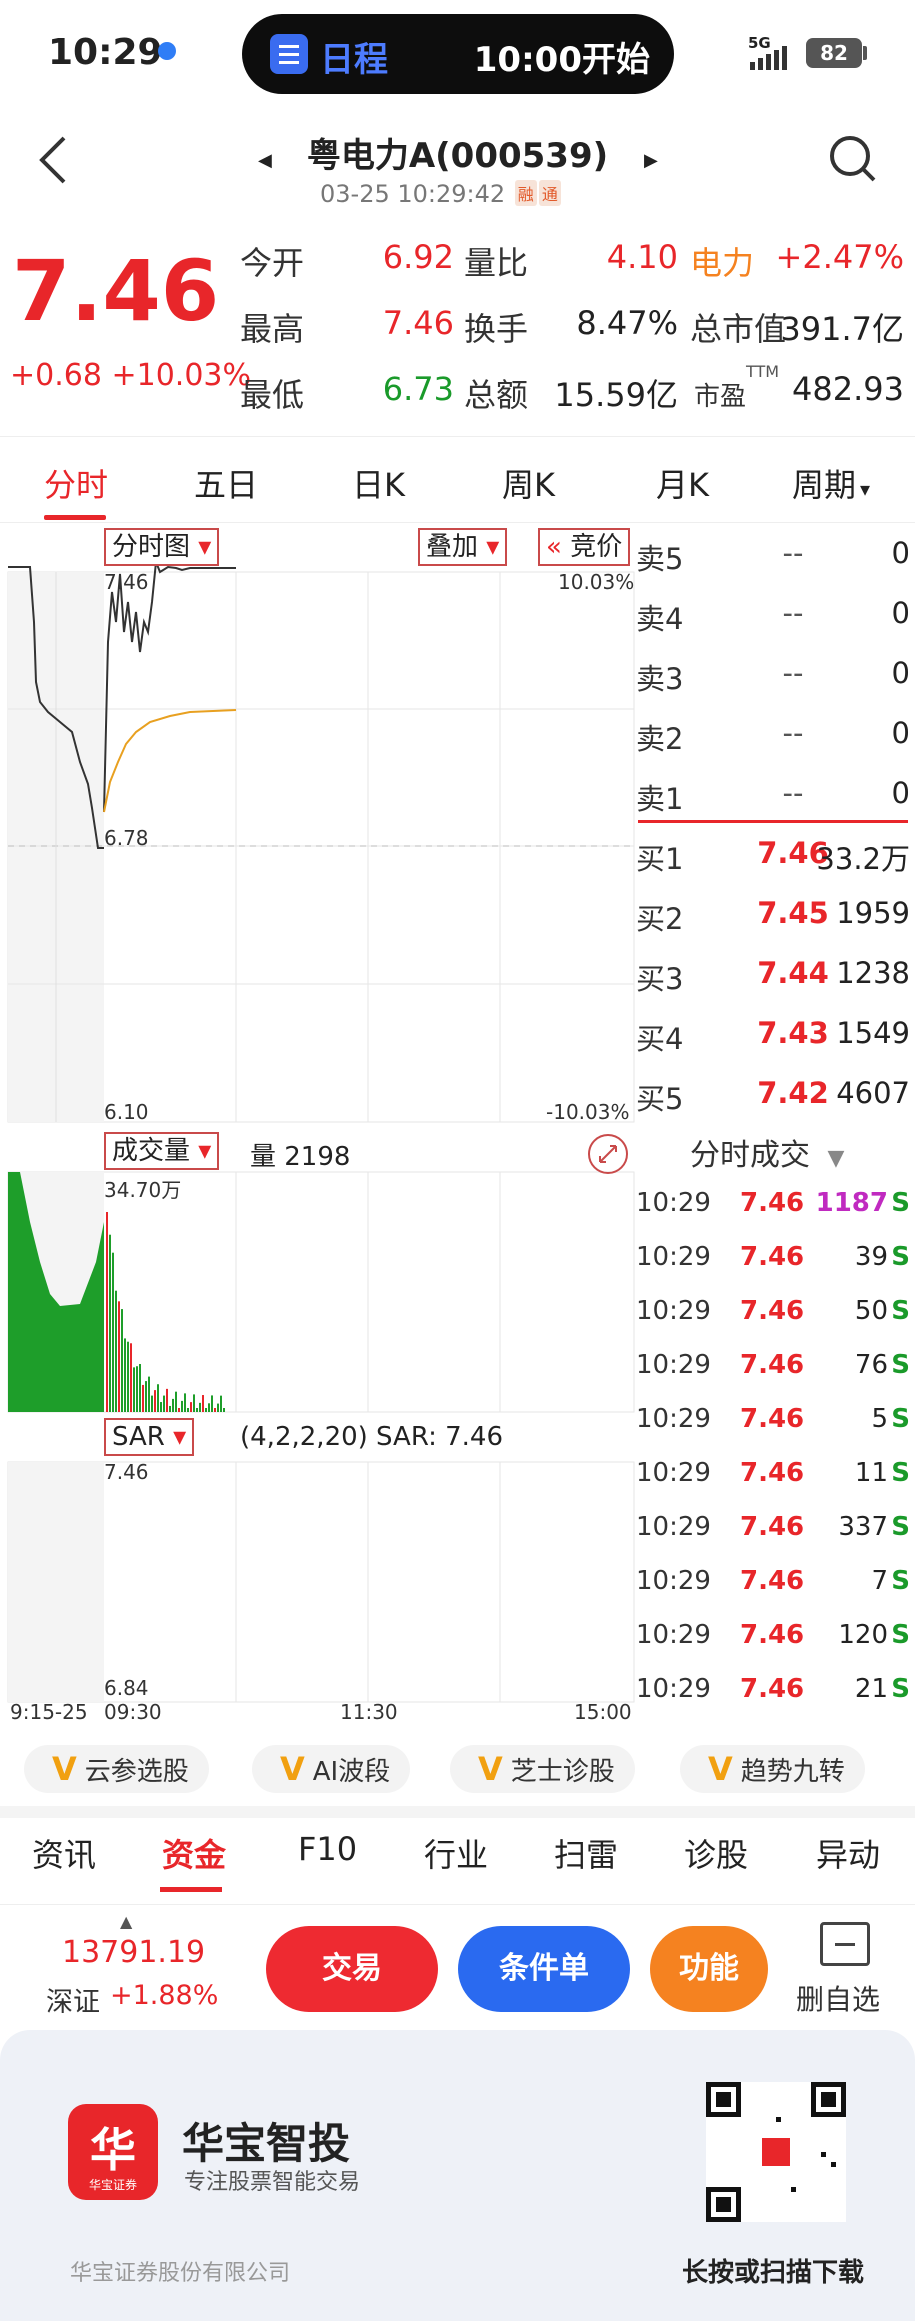 This screenshot has width=915, height=2321. What do you see at coordinates (793, 973) in the screenshot?
I see `level-price: 7.44` at bounding box center [793, 973].